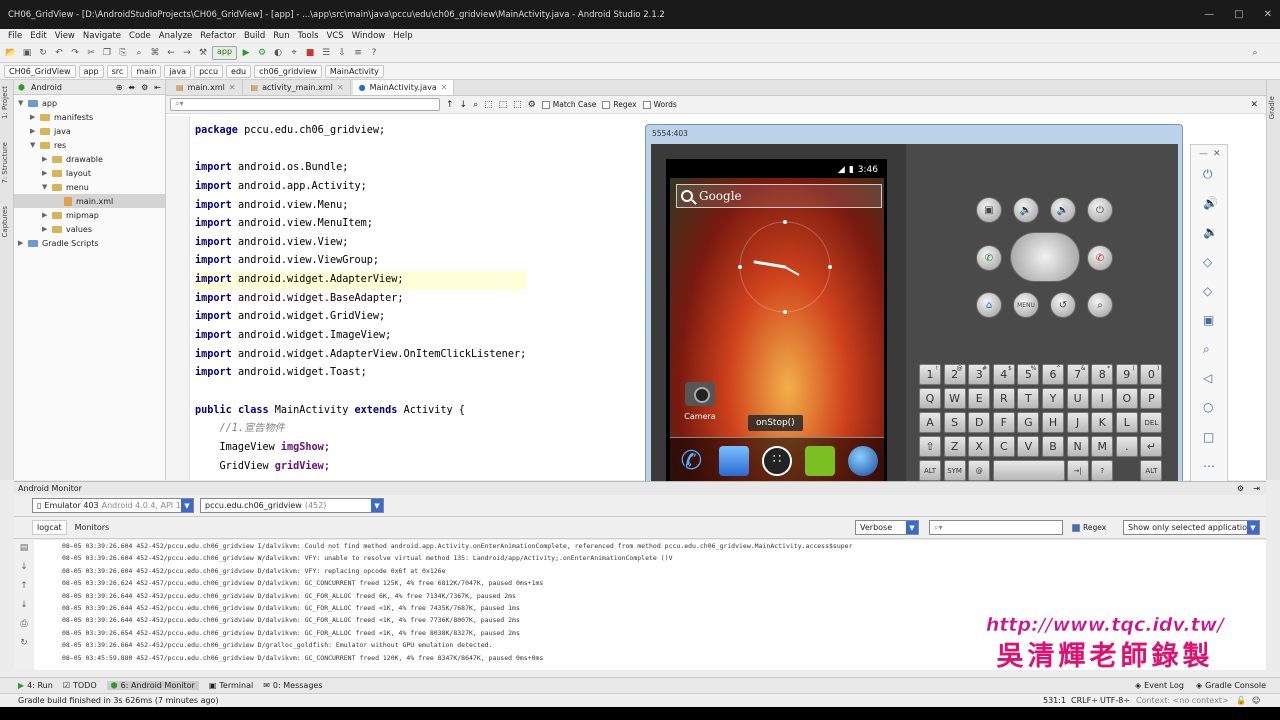  I want to click on search-icon: ⌕, so click(1100, 305).